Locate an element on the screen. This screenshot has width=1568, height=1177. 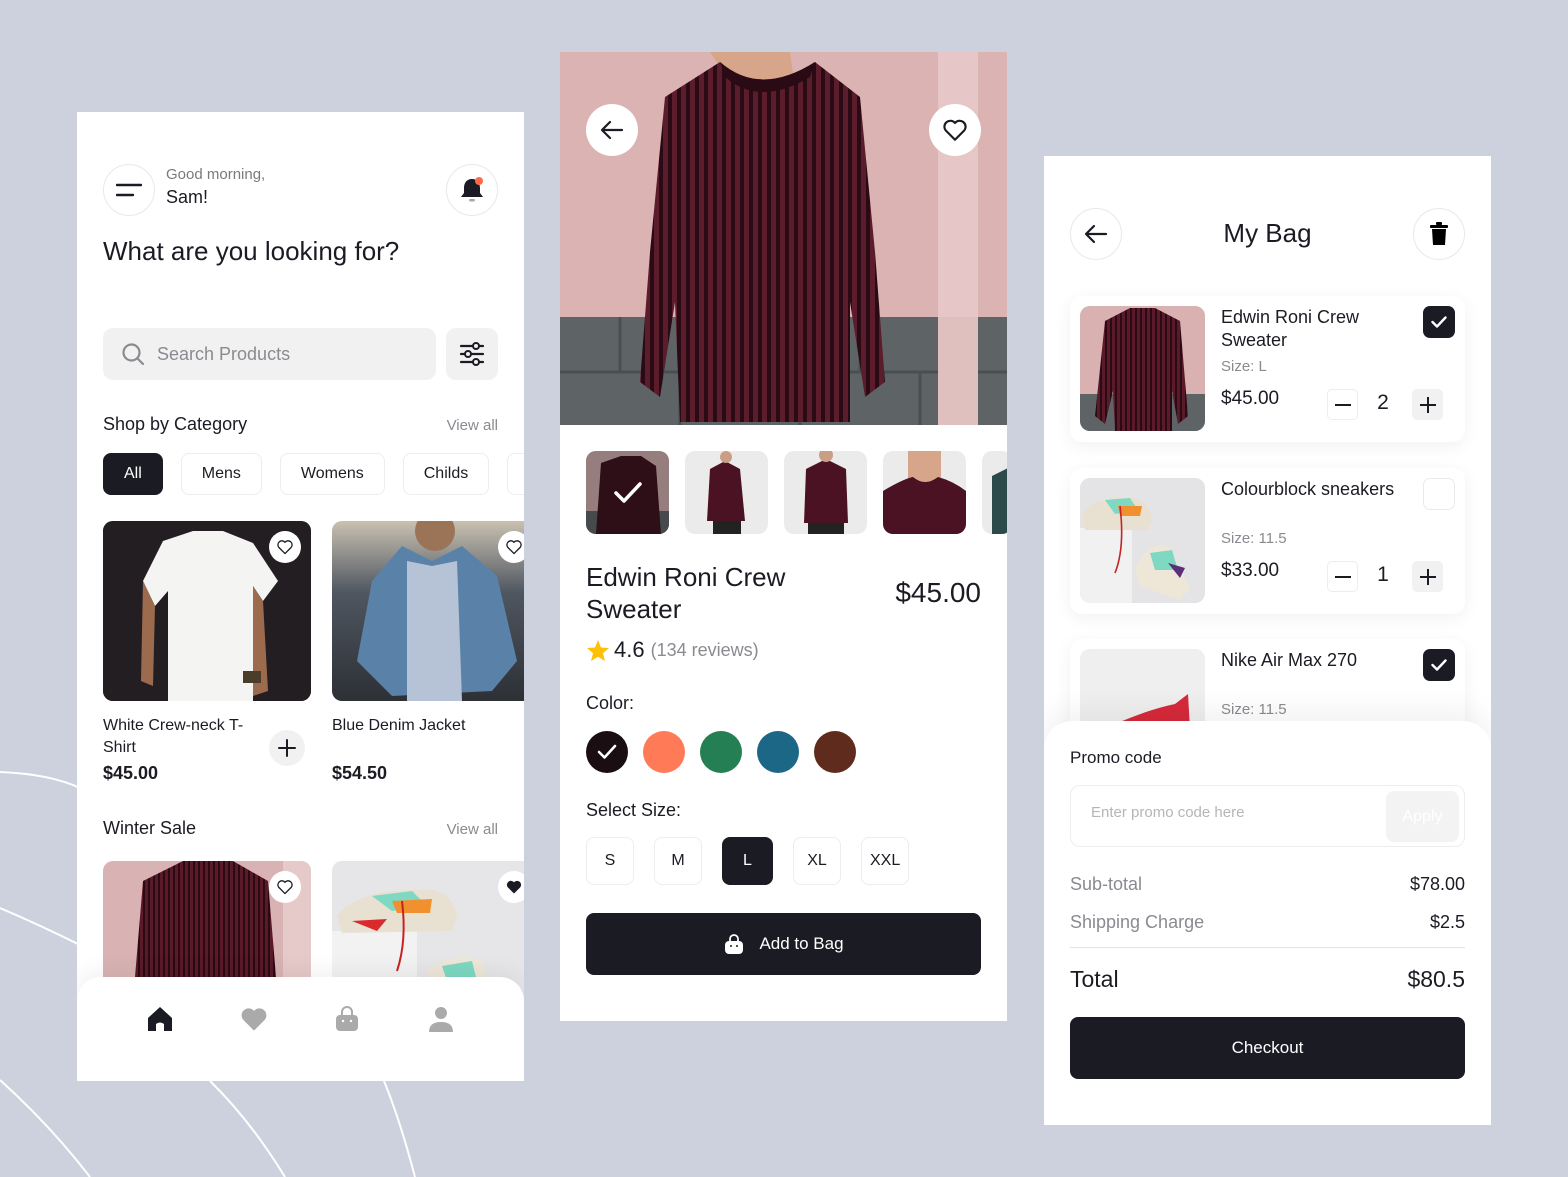
nav-favorites is located at coordinates (254, 1019).